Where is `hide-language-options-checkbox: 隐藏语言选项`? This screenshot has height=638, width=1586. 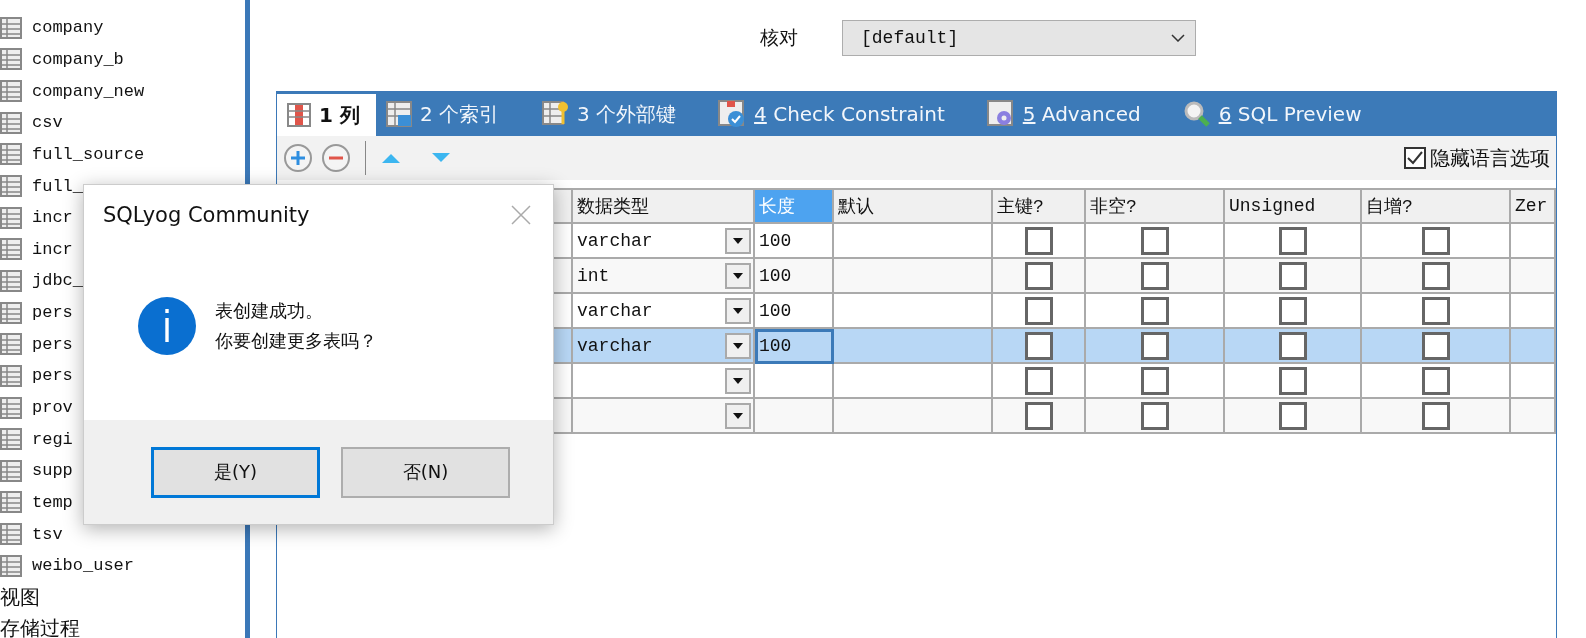 hide-language-options-checkbox: 隐藏语言选项 is located at coordinates (1477, 158).